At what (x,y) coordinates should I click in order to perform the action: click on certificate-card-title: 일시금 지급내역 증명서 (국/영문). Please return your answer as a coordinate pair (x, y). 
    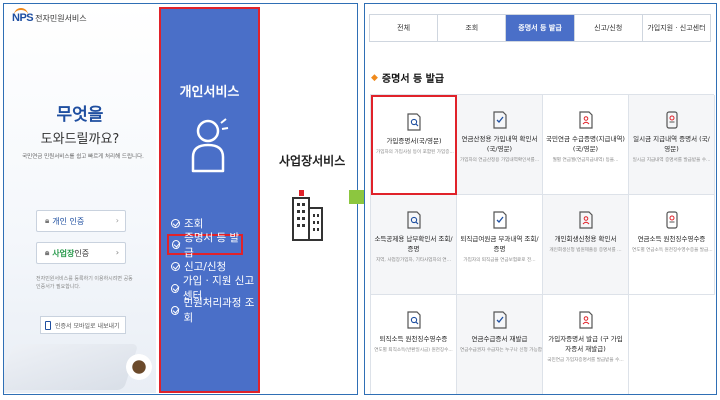
    Looking at the image, I should click on (671, 144).